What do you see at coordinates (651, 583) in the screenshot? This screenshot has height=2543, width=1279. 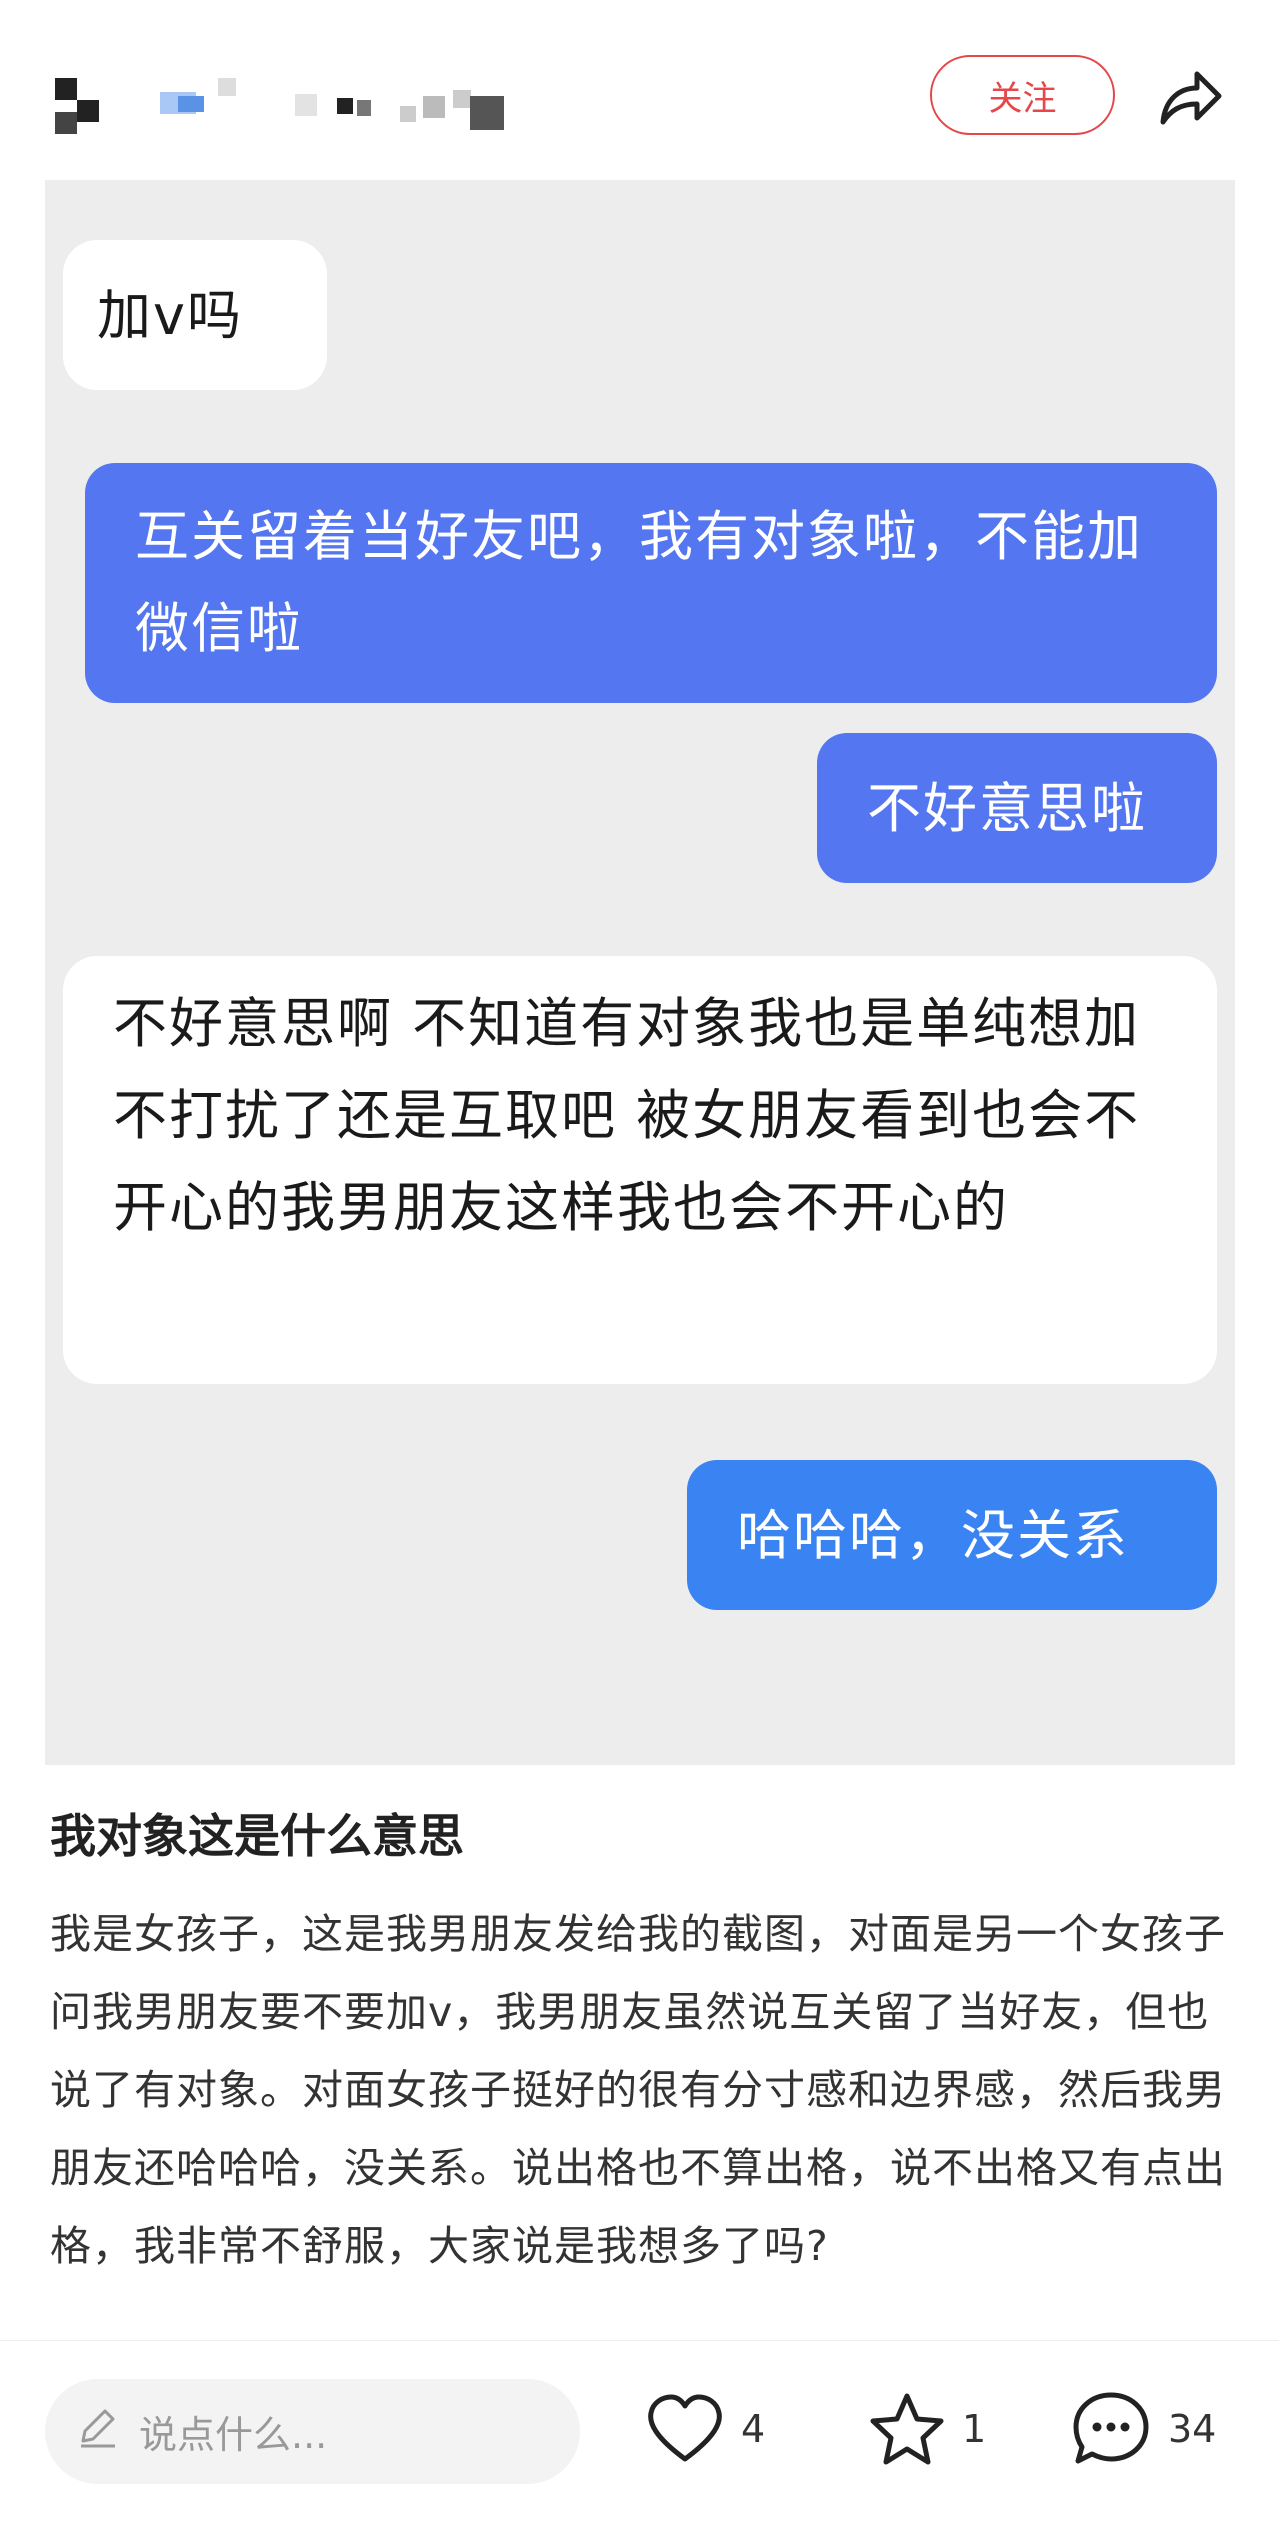 I see `chat-message-right: 互关留着当好友吧，我有对象啦，不能加微信啦` at bounding box center [651, 583].